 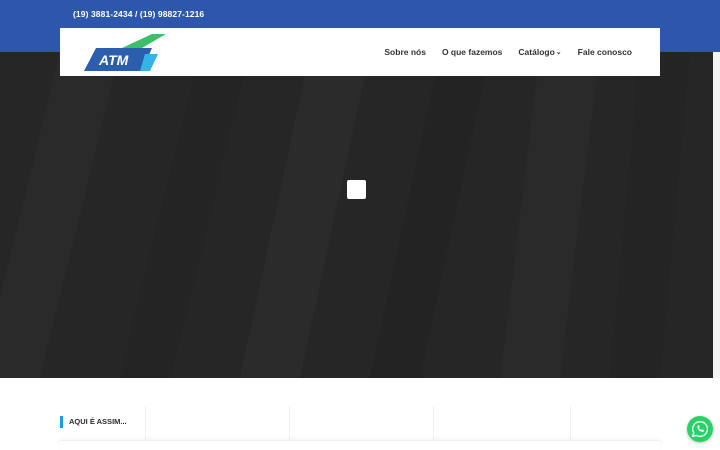 I want to click on nav-fale-conosco: Fale conosco, so click(x=605, y=52).